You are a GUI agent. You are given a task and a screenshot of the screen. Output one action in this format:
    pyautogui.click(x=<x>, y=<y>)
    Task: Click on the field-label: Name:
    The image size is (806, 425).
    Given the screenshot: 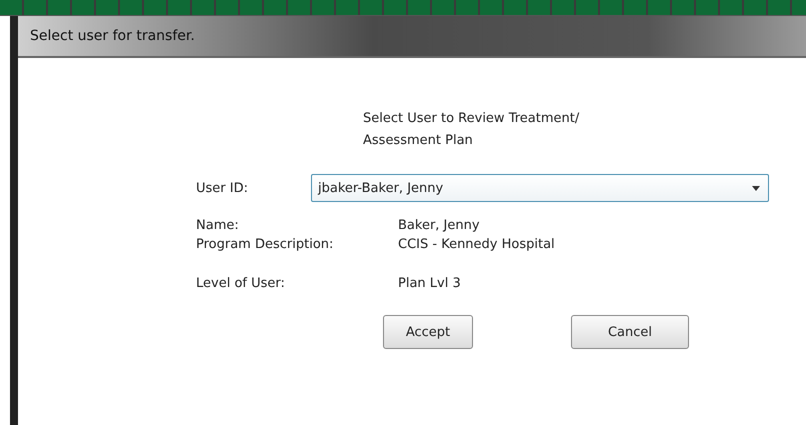 What is the action you would take?
    pyautogui.click(x=218, y=225)
    